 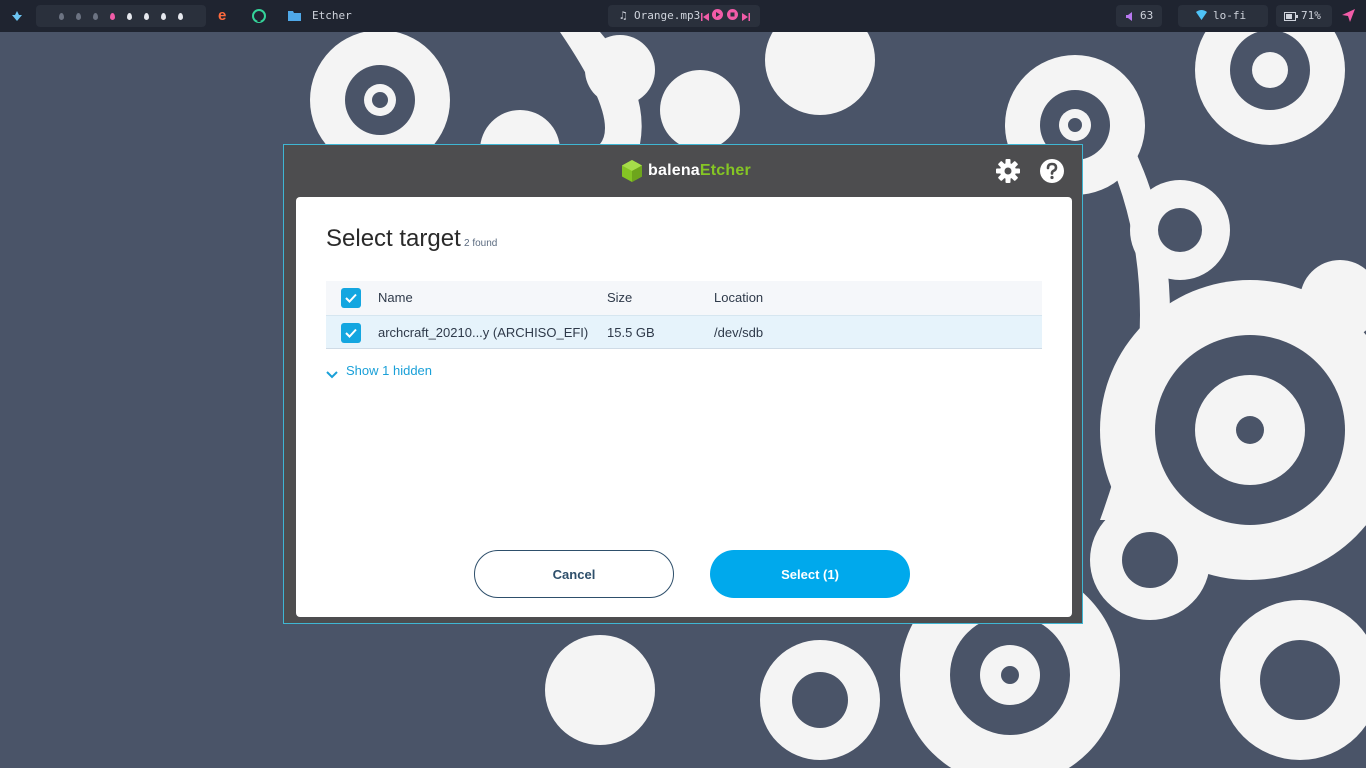 What do you see at coordinates (481, 243) in the screenshot?
I see `found-count: 2 found` at bounding box center [481, 243].